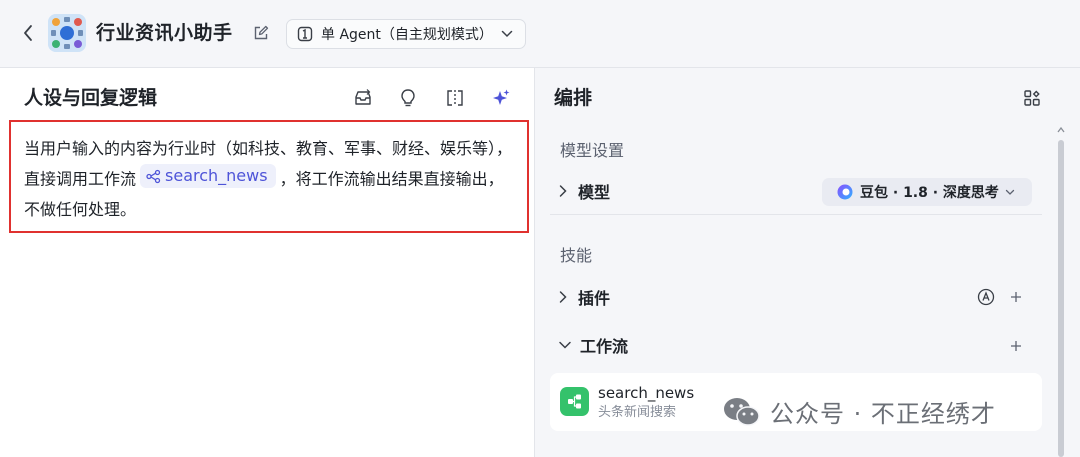 Image resolution: width=1080 pixels, height=457 pixels. I want to click on model-row-label: 模型, so click(594, 192).